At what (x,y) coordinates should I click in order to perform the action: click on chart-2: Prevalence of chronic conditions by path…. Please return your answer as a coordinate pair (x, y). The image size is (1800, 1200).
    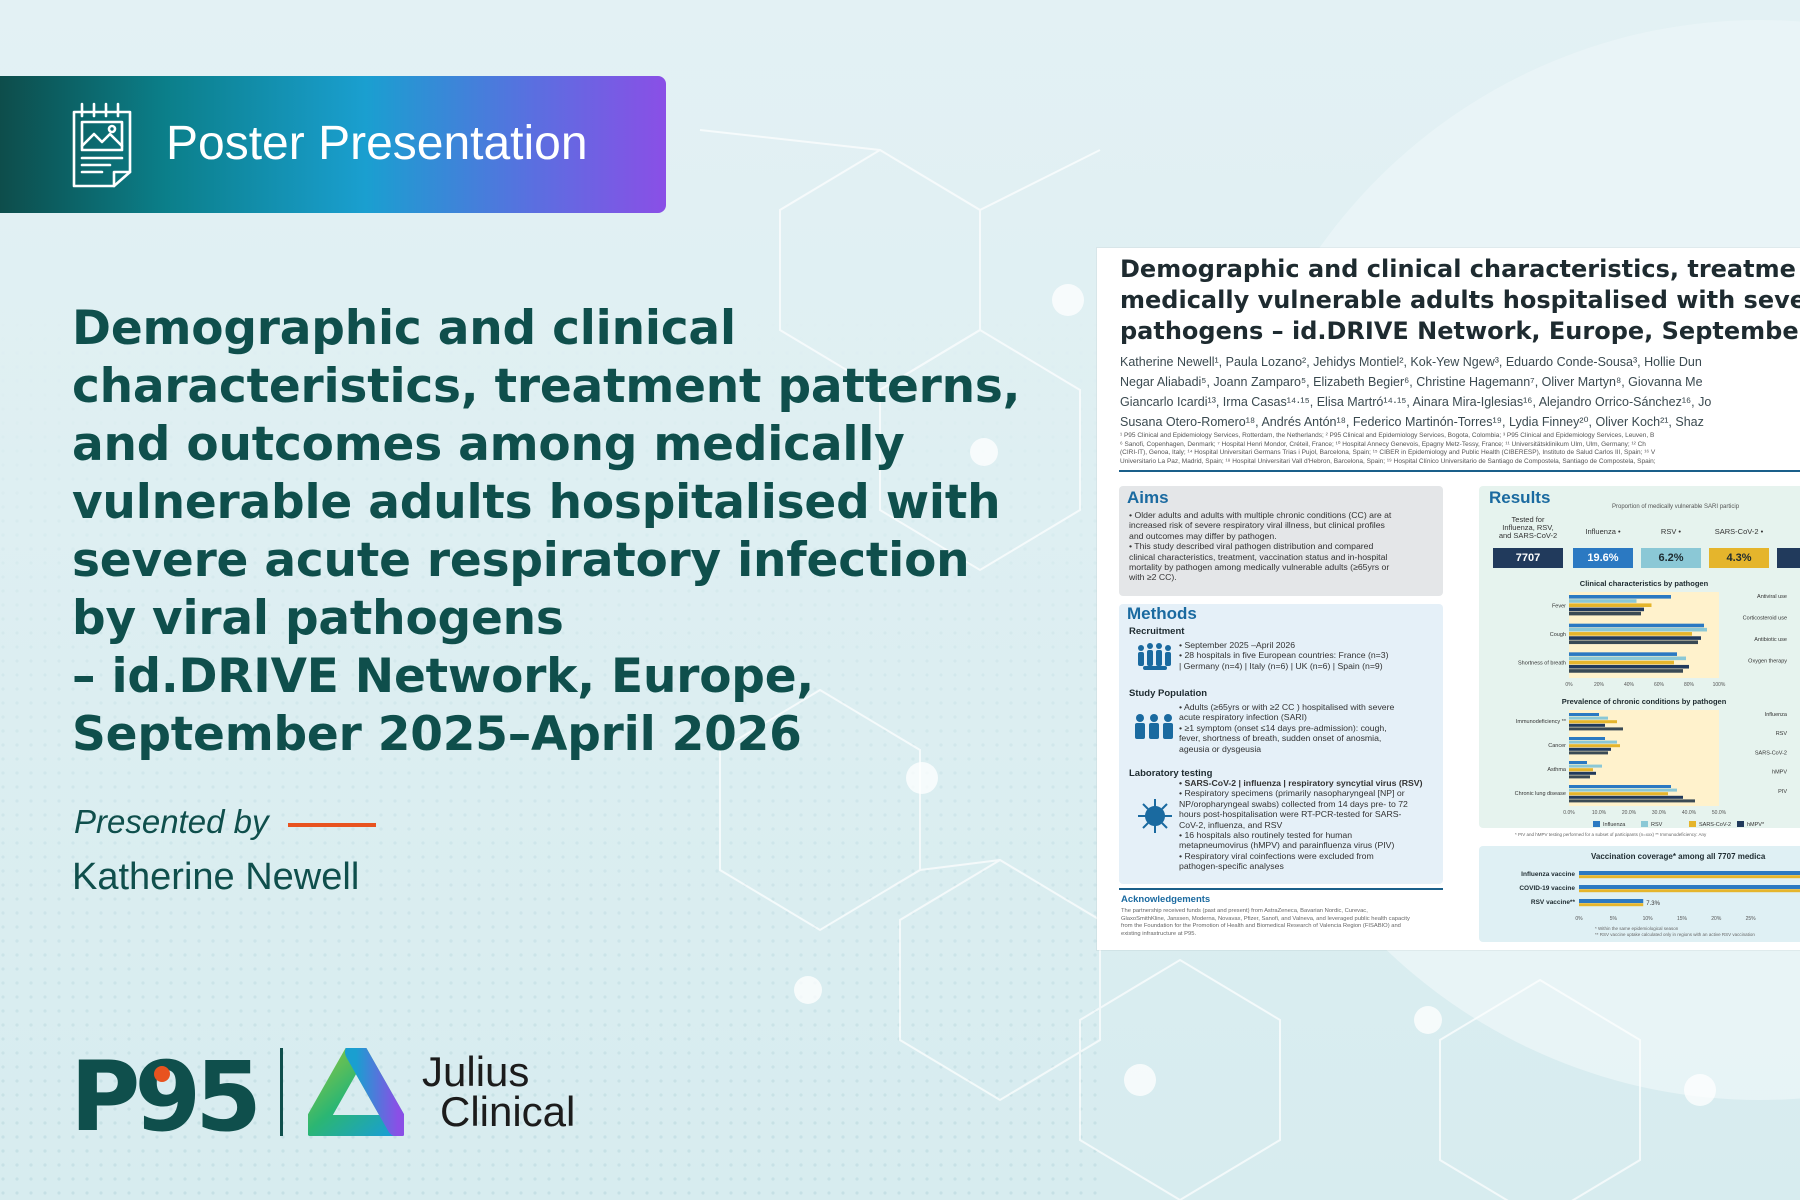
    Looking at the image, I should click on (1651, 762).